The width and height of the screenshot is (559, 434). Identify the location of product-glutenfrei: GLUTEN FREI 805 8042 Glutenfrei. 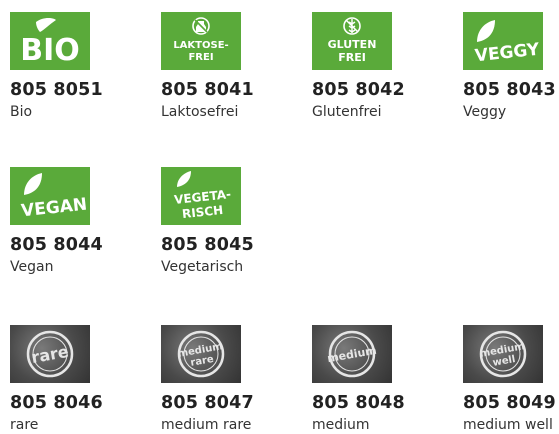
(382, 66).